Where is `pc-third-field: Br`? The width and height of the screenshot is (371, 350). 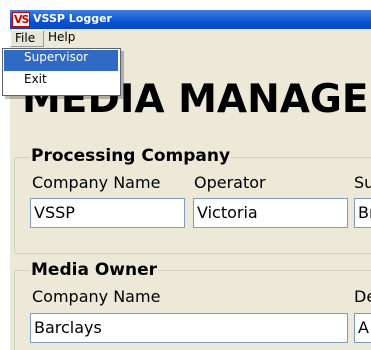
pc-third-field: Br is located at coordinates (362, 213).